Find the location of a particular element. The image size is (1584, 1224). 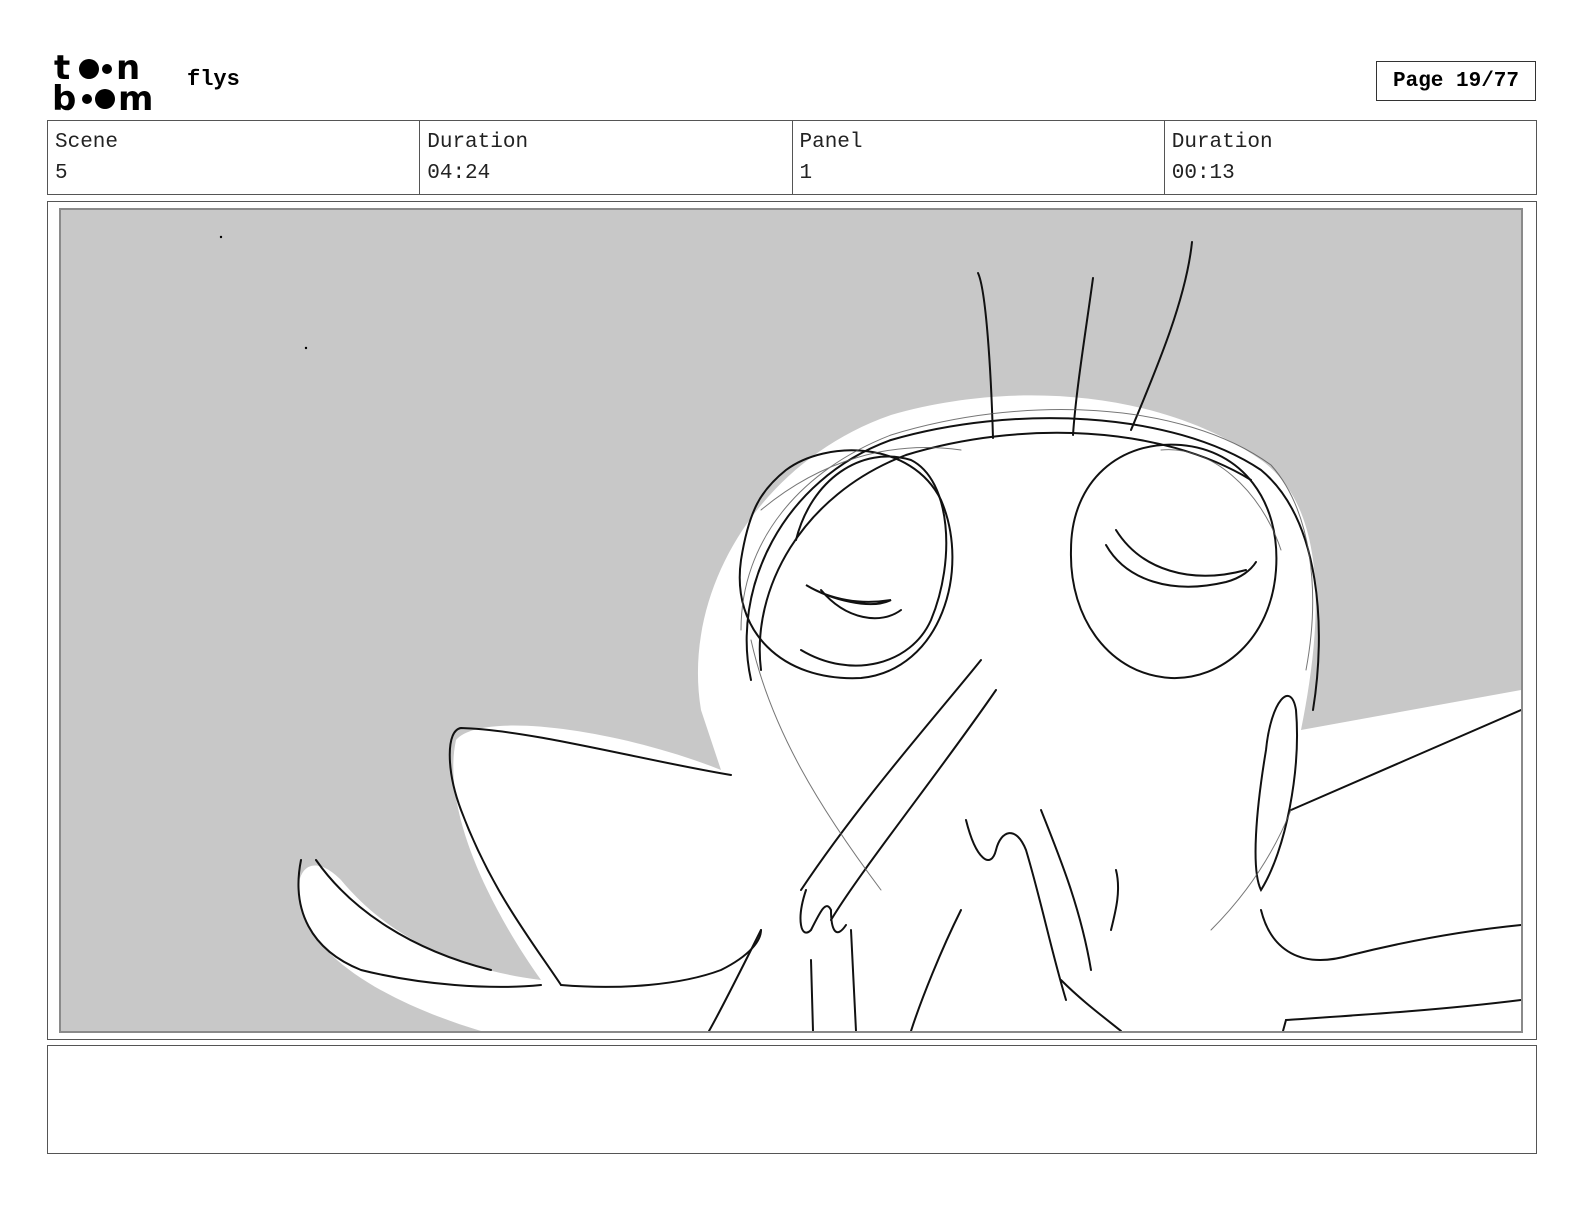

panel-notes is located at coordinates (792, 1099).